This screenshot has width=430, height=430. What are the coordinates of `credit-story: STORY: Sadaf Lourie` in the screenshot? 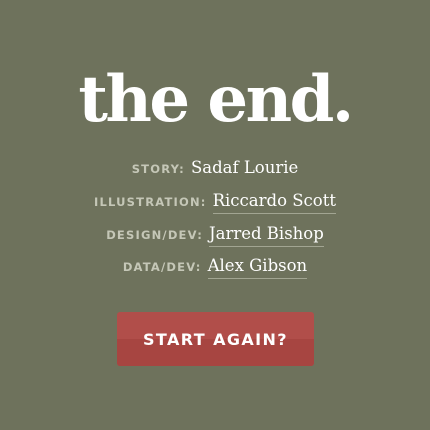 It's located at (215, 173).